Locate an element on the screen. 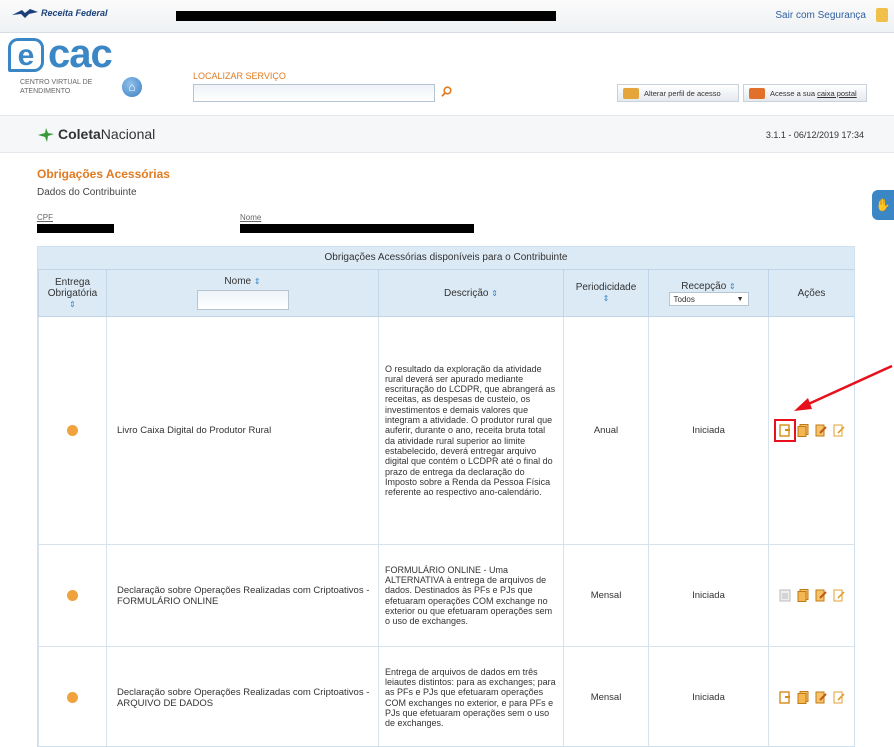 The width and height of the screenshot is (894, 747). mailbox-label-prefix: Acesse a sua is located at coordinates (793, 93).